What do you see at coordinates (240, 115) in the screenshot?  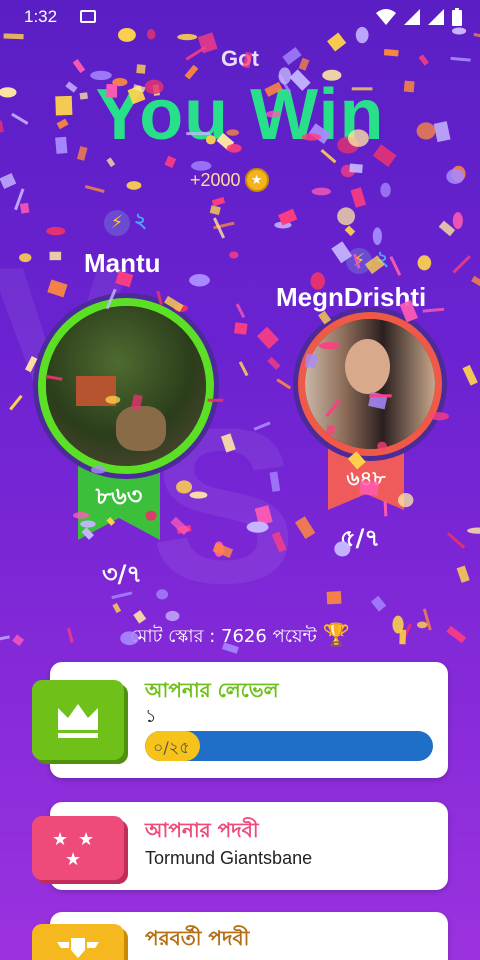 I see `result-title: You Win` at bounding box center [240, 115].